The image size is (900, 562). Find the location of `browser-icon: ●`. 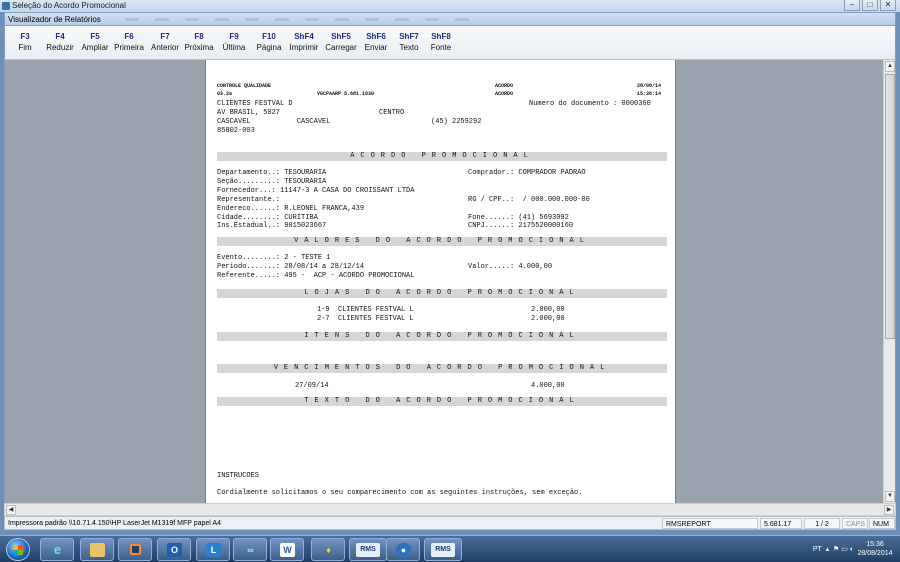

browser-icon: ● is located at coordinates (403, 549).